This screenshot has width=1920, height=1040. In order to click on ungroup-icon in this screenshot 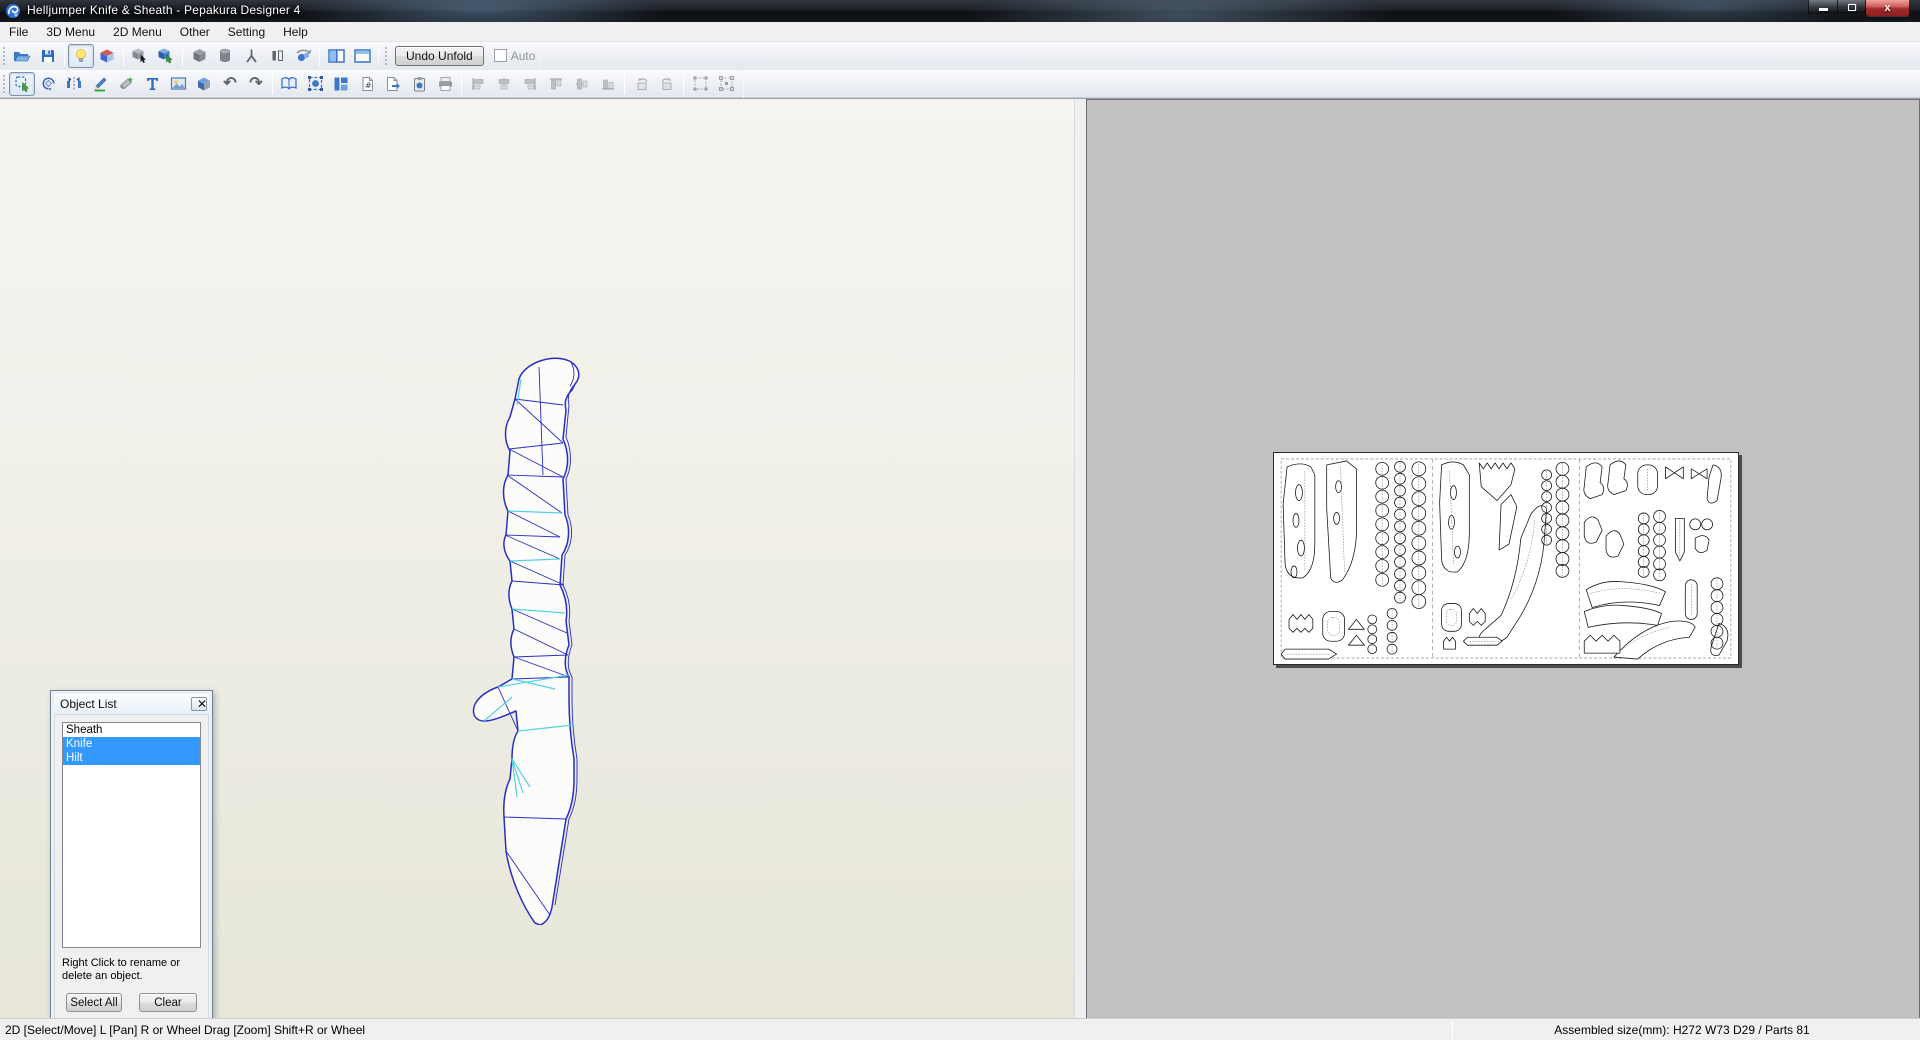, I will do `click(726, 83)`.